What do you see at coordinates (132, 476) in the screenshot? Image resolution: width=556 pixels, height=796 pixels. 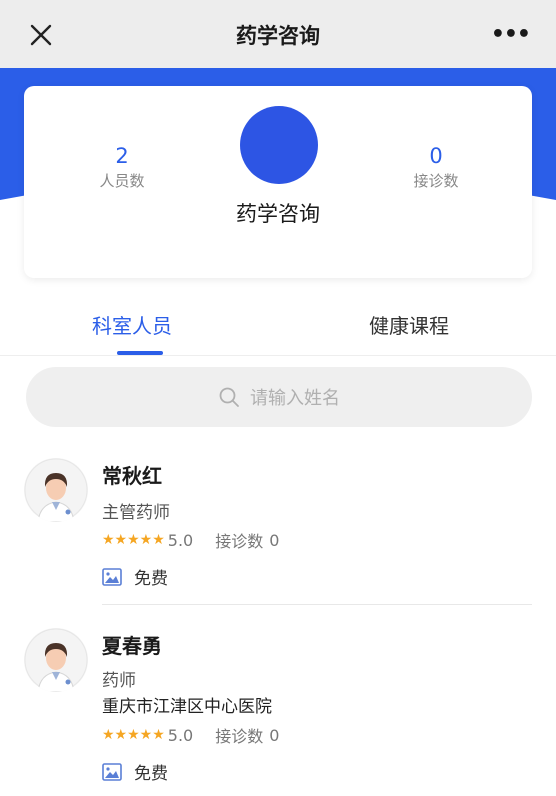 I see `doctor-name: 常秋红` at bounding box center [132, 476].